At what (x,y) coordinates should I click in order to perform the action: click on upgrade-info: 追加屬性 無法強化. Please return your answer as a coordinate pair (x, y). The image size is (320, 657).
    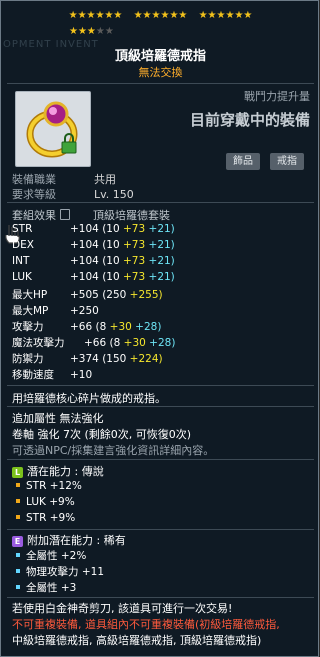
    Looking at the image, I should click on (58, 418).